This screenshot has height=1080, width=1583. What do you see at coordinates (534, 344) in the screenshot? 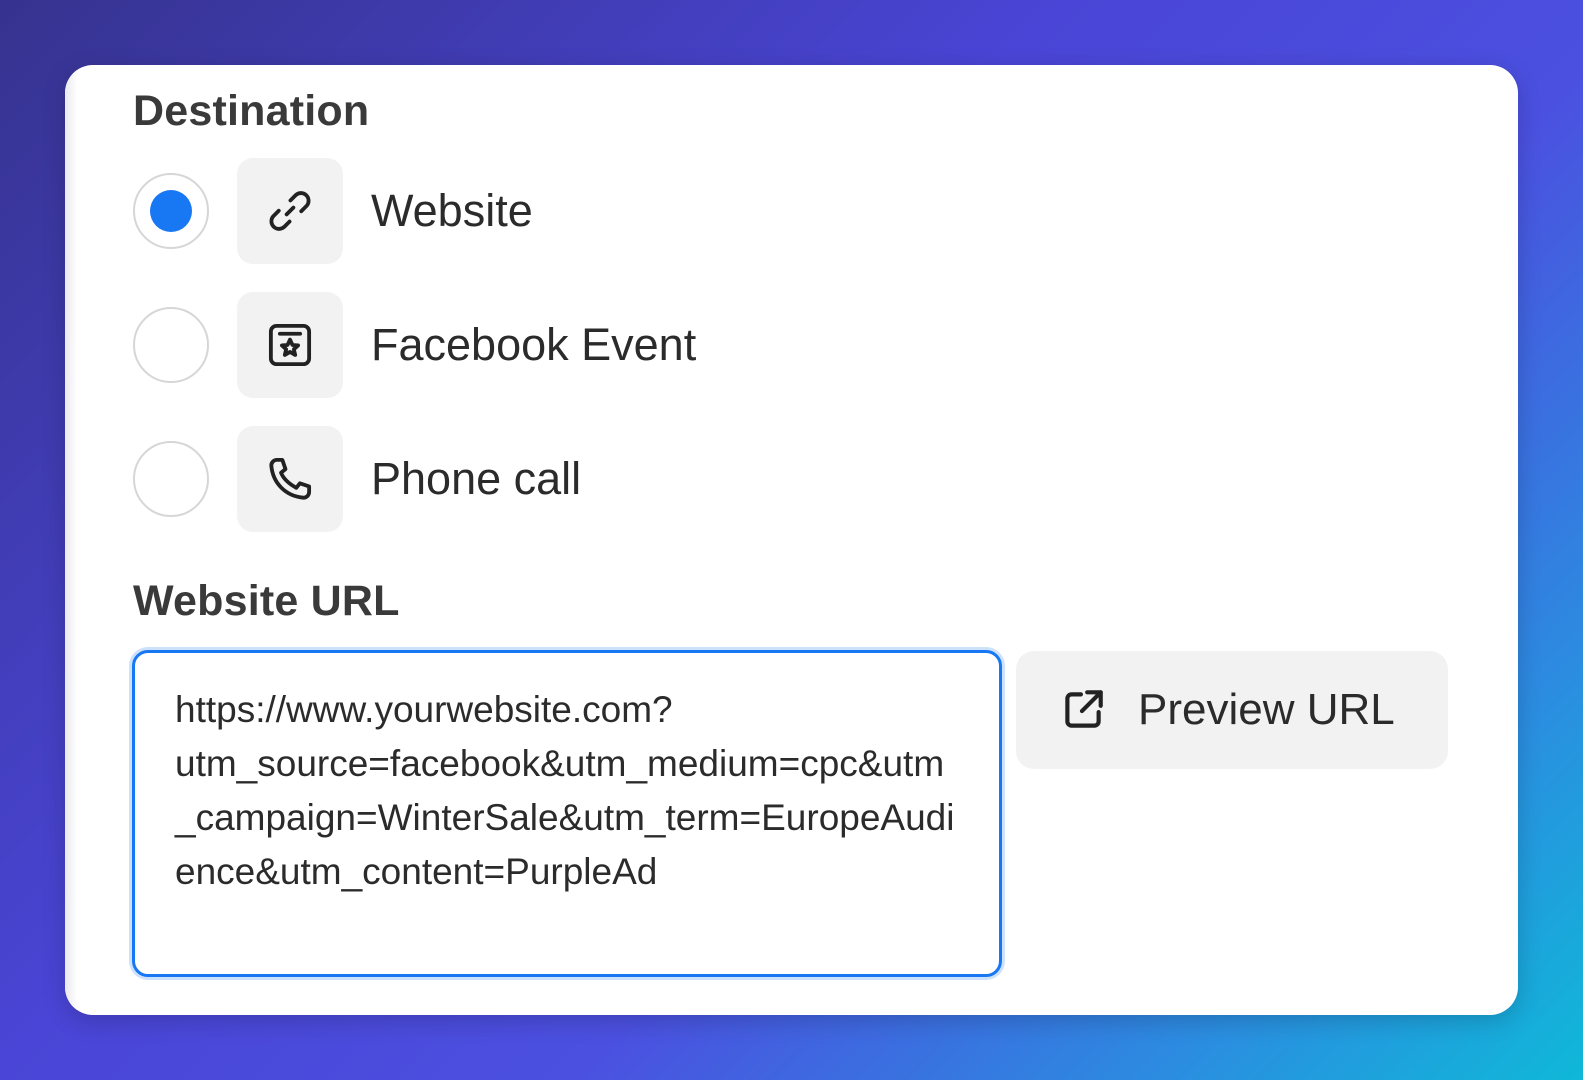
I see `option-label-facebook-event: Facebook Event` at bounding box center [534, 344].